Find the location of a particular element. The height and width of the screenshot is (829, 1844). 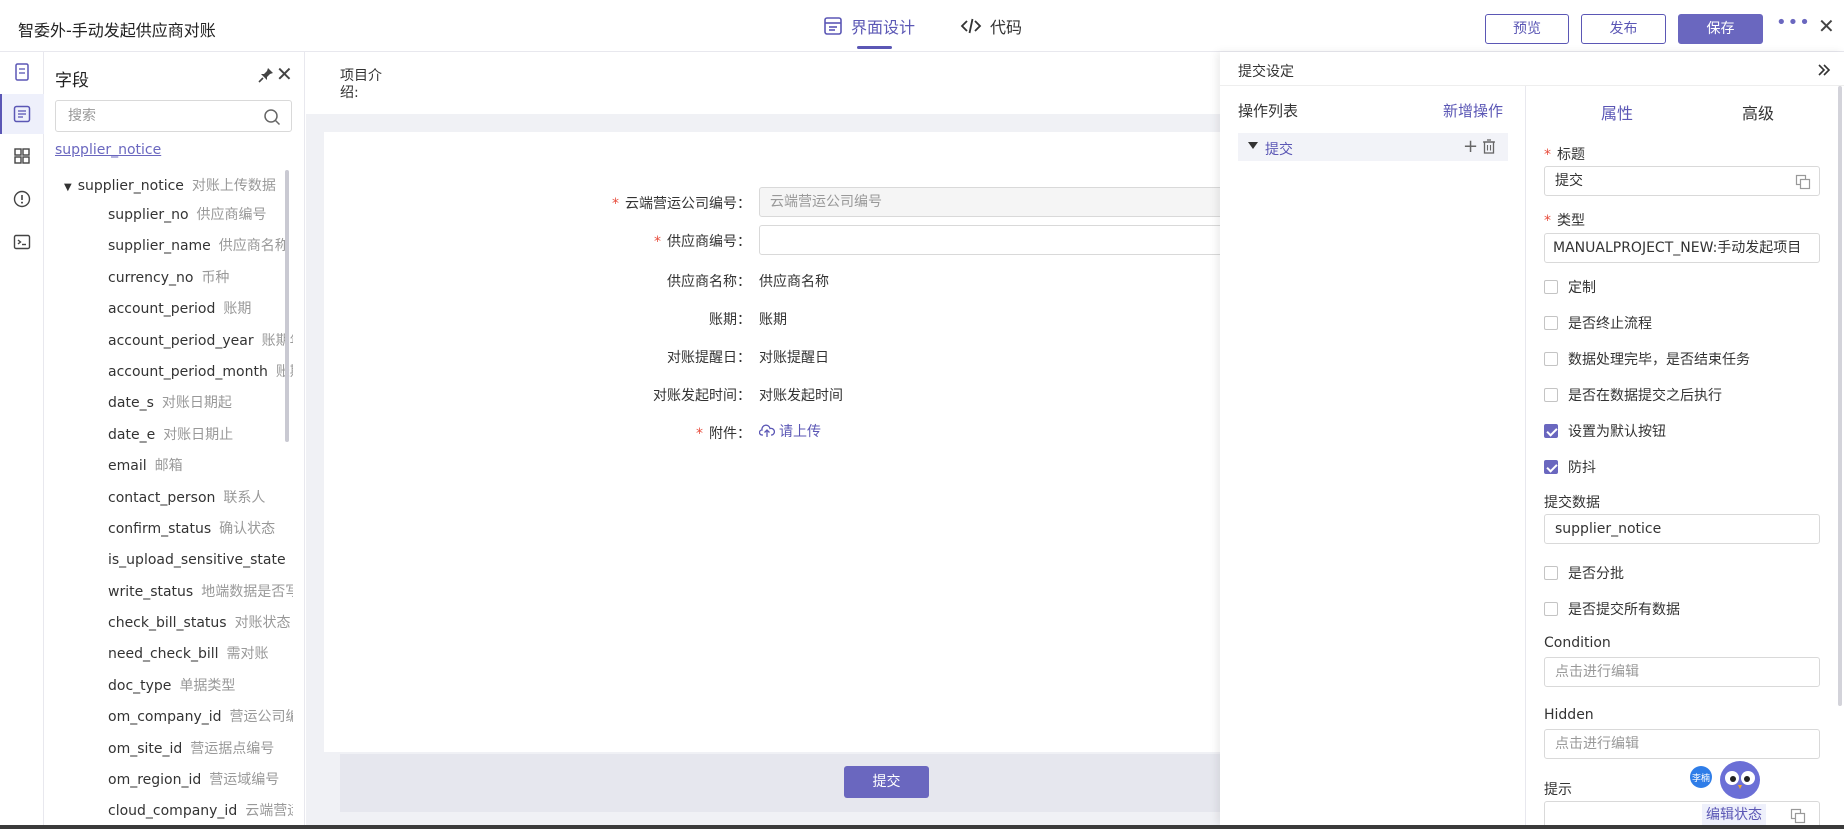

option-checkbox: 定制 is located at coordinates (1570, 287).